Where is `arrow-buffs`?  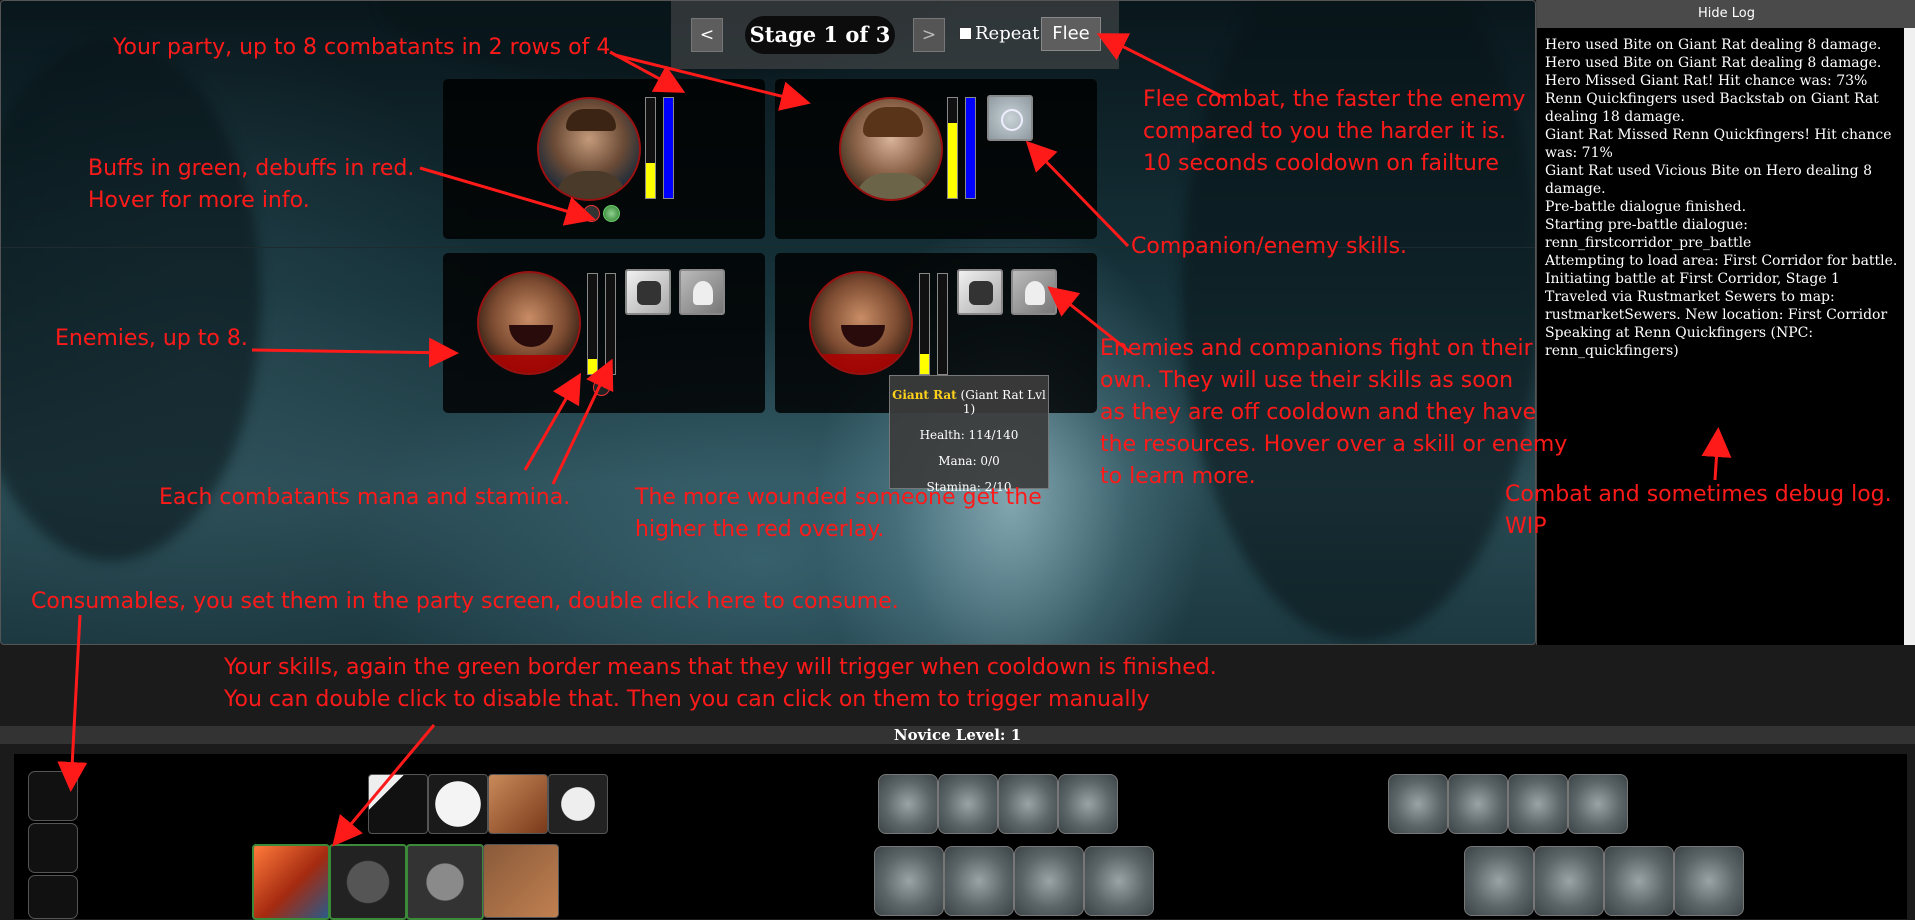
arrow-buffs is located at coordinates (507, 196).